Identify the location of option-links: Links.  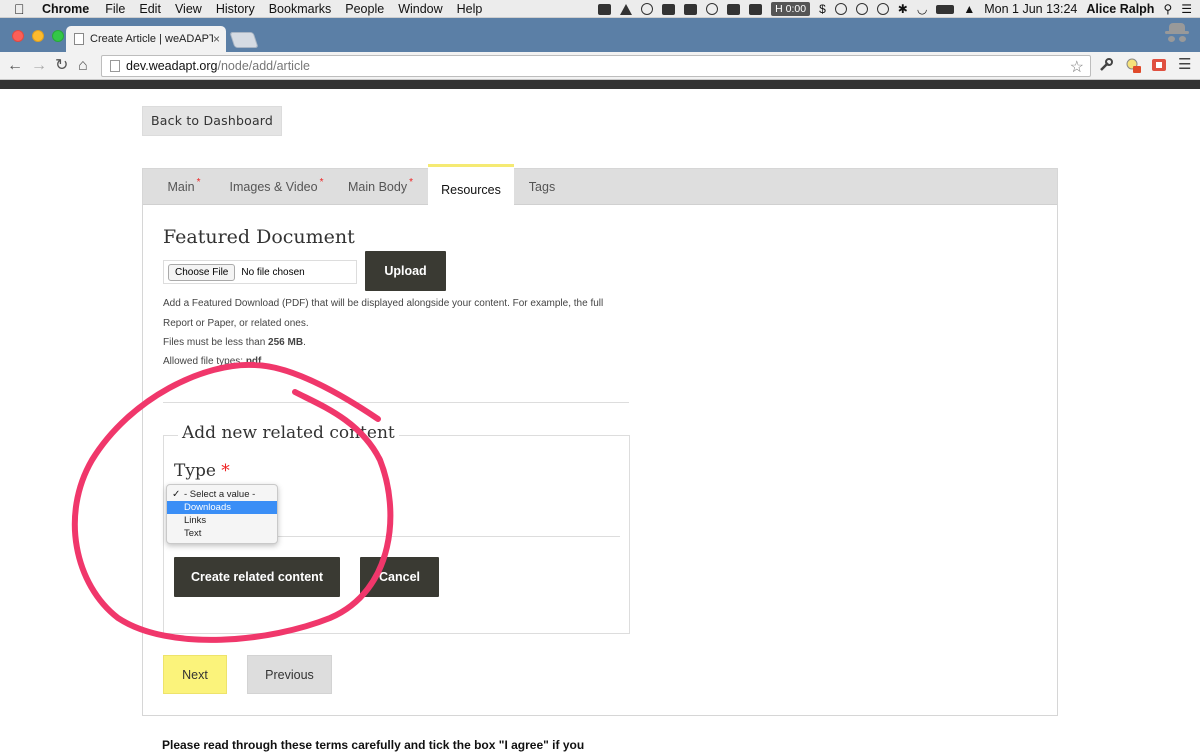
(222, 520).